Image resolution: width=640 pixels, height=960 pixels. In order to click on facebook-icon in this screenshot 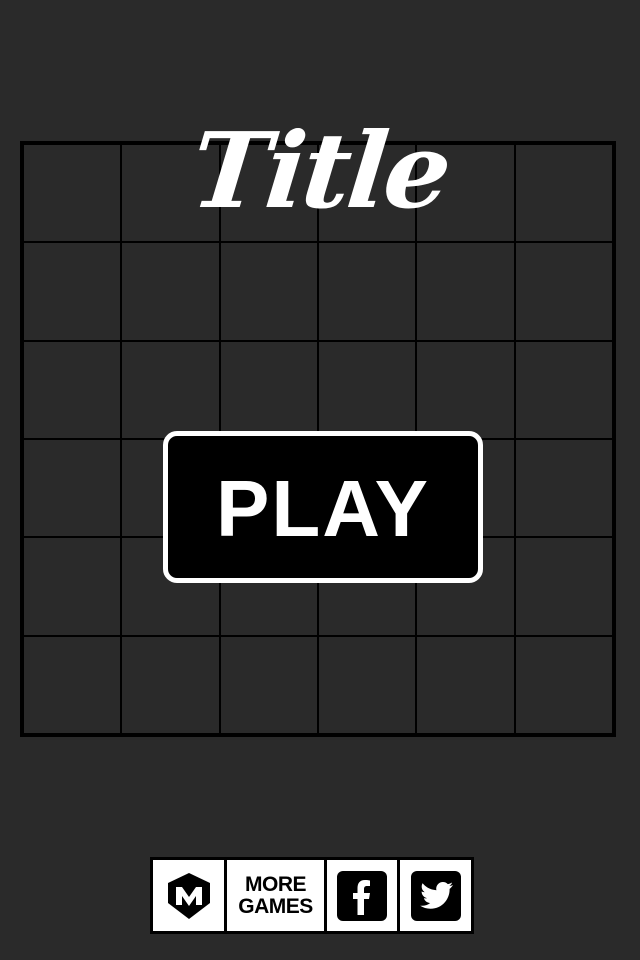, I will do `click(362, 895)`.